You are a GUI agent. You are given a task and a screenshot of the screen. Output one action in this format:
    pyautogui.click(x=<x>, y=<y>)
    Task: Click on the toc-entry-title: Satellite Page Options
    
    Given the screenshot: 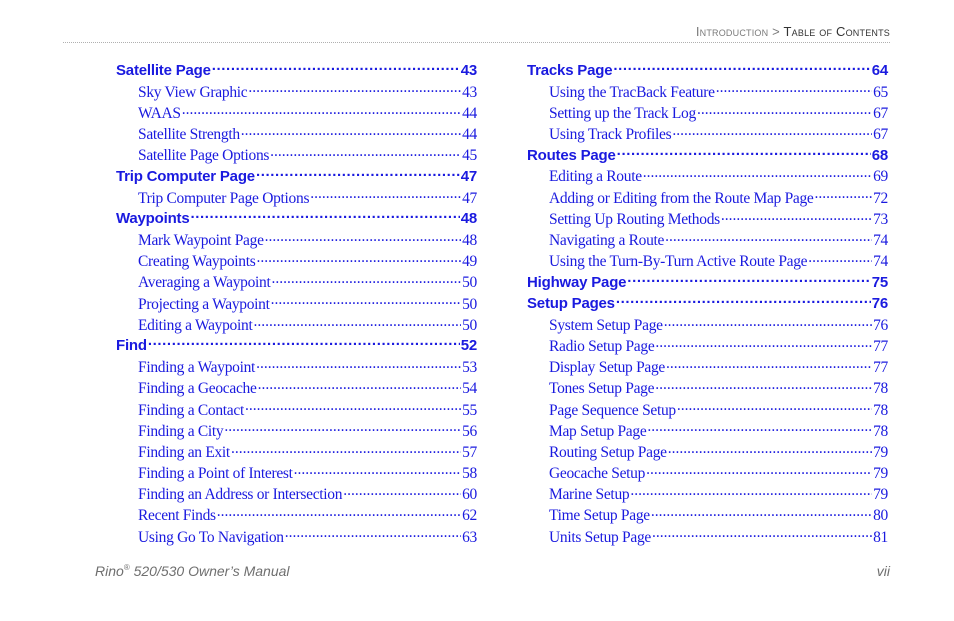 What is the action you would take?
    pyautogui.click(x=204, y=156)
    